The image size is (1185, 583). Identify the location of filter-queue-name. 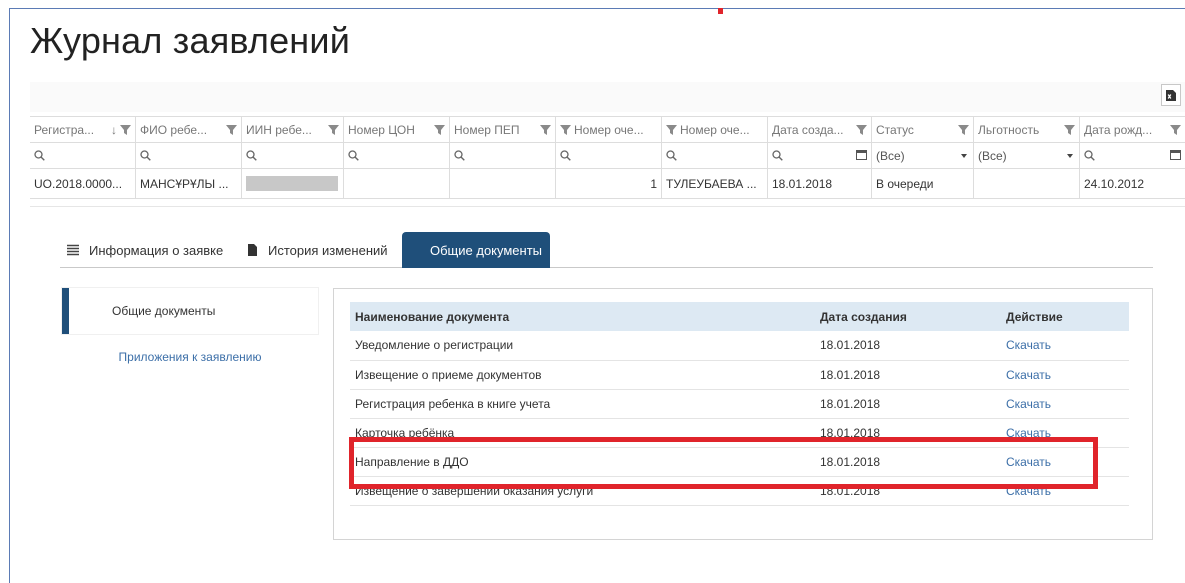
(715, 155).